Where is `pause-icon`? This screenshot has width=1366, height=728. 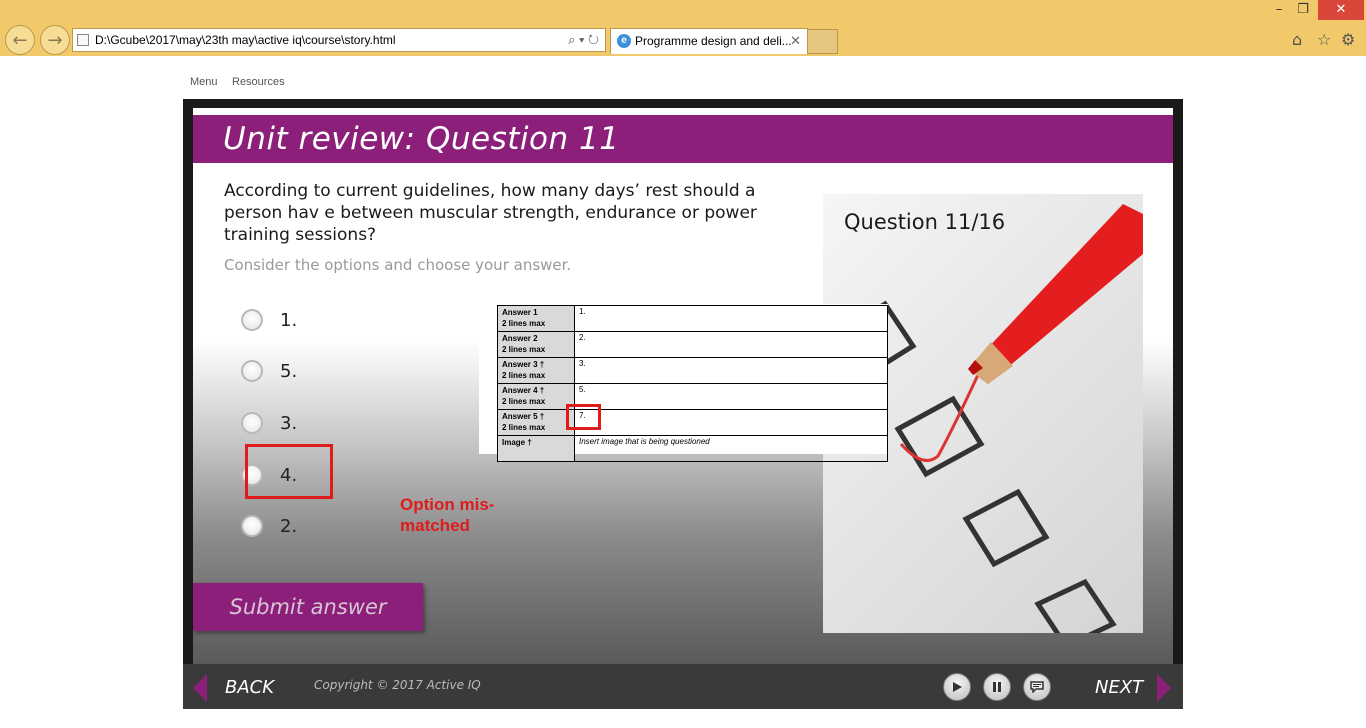 pause-icon is located at coordinates (997, 687).